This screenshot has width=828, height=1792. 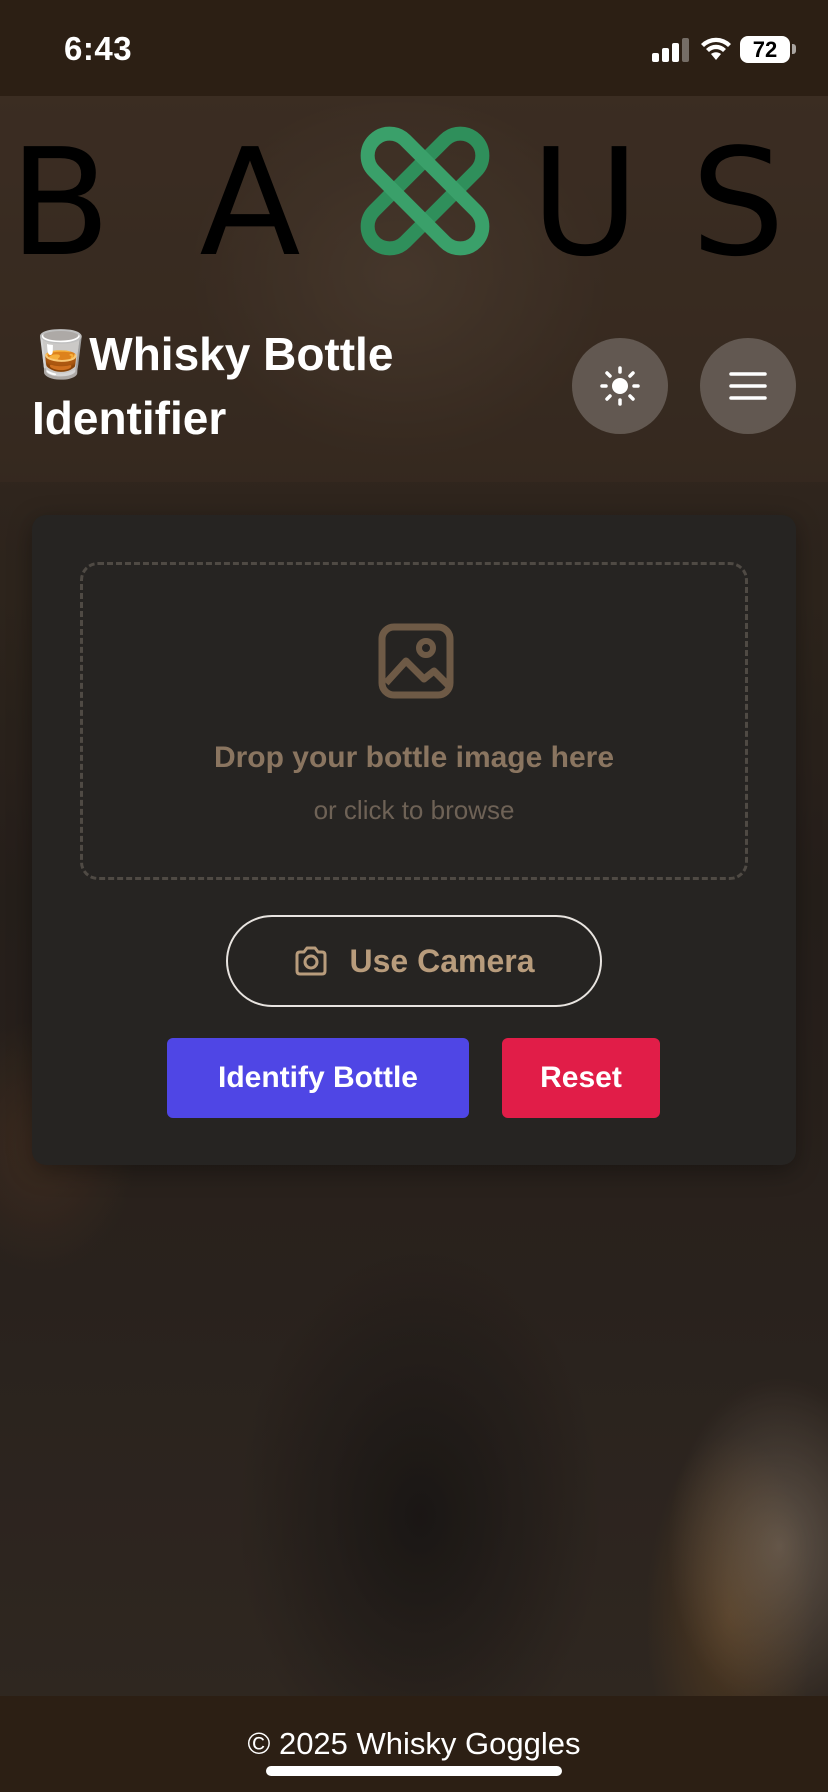 I want to click on logo-mark-icon, so click(x=425, y=191).